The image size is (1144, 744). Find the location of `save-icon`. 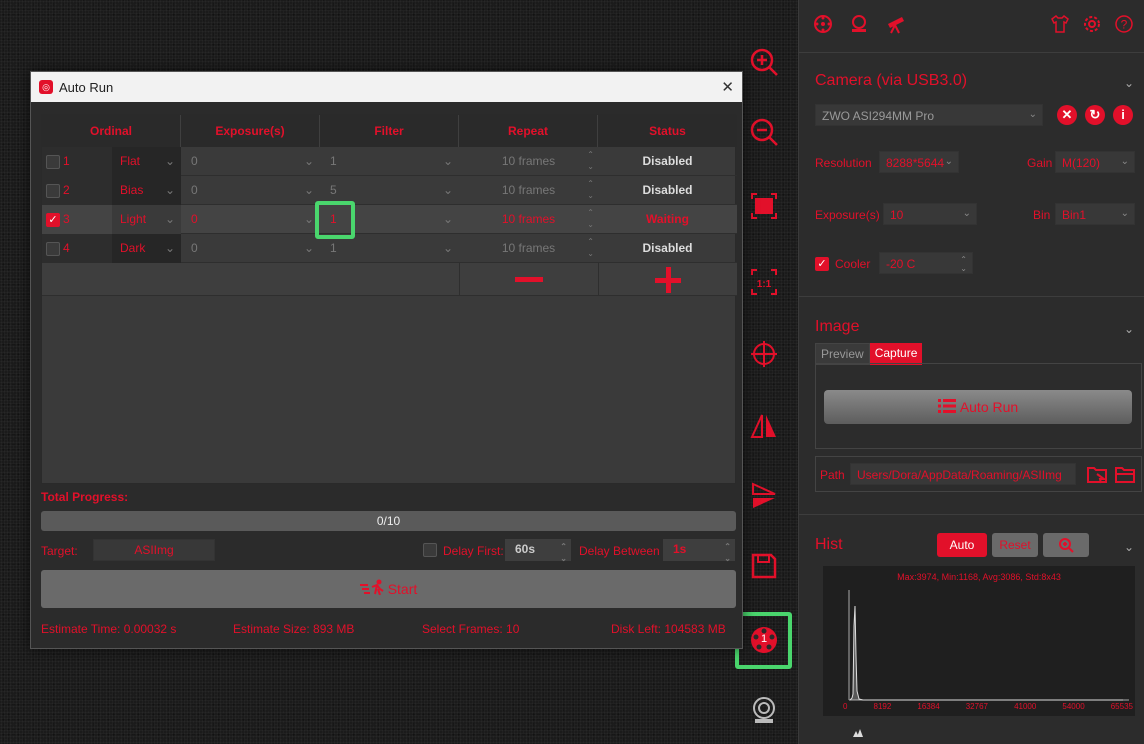

save-icon is located at coordinates (764, 566).